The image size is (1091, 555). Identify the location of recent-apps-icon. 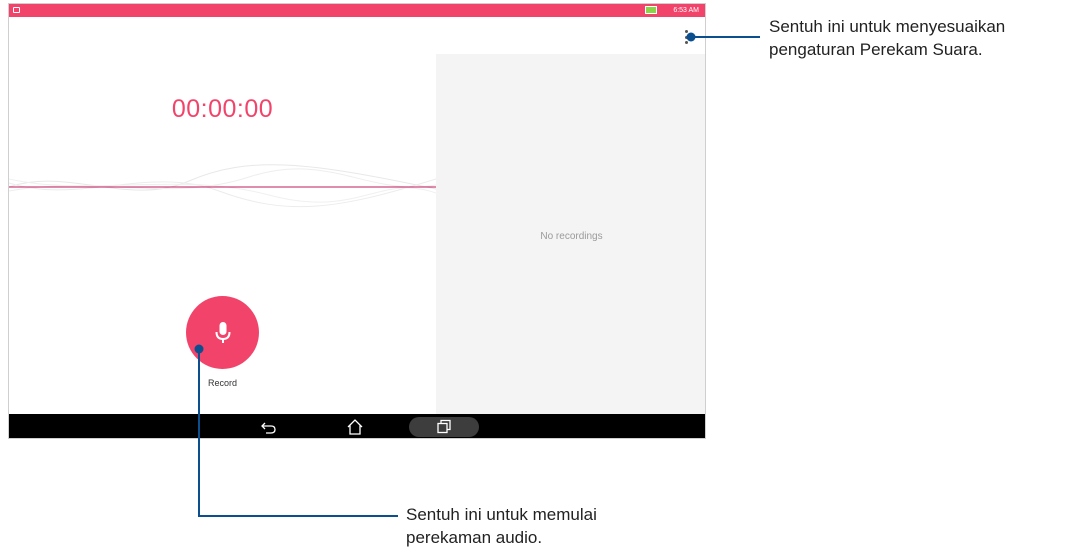
(444, 427).